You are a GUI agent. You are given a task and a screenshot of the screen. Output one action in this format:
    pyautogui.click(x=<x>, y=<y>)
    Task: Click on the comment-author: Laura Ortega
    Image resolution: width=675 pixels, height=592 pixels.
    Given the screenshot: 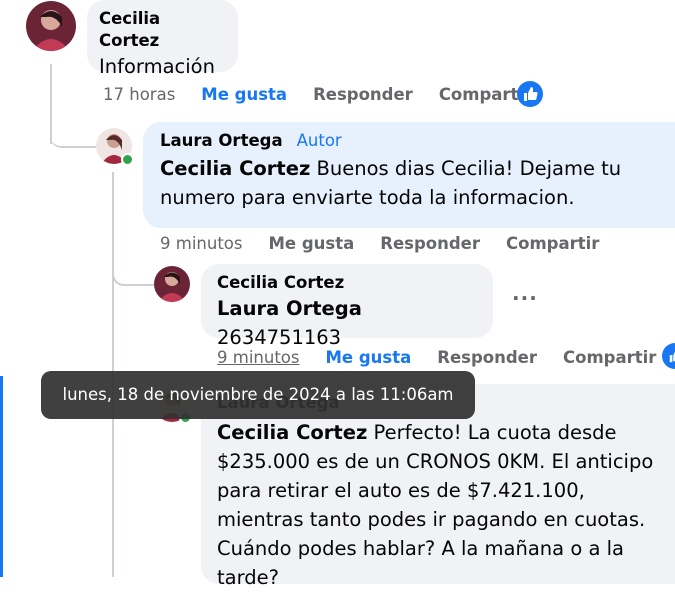 What is the action you would take?
    pyautogui.click(x=221, y=140)
    